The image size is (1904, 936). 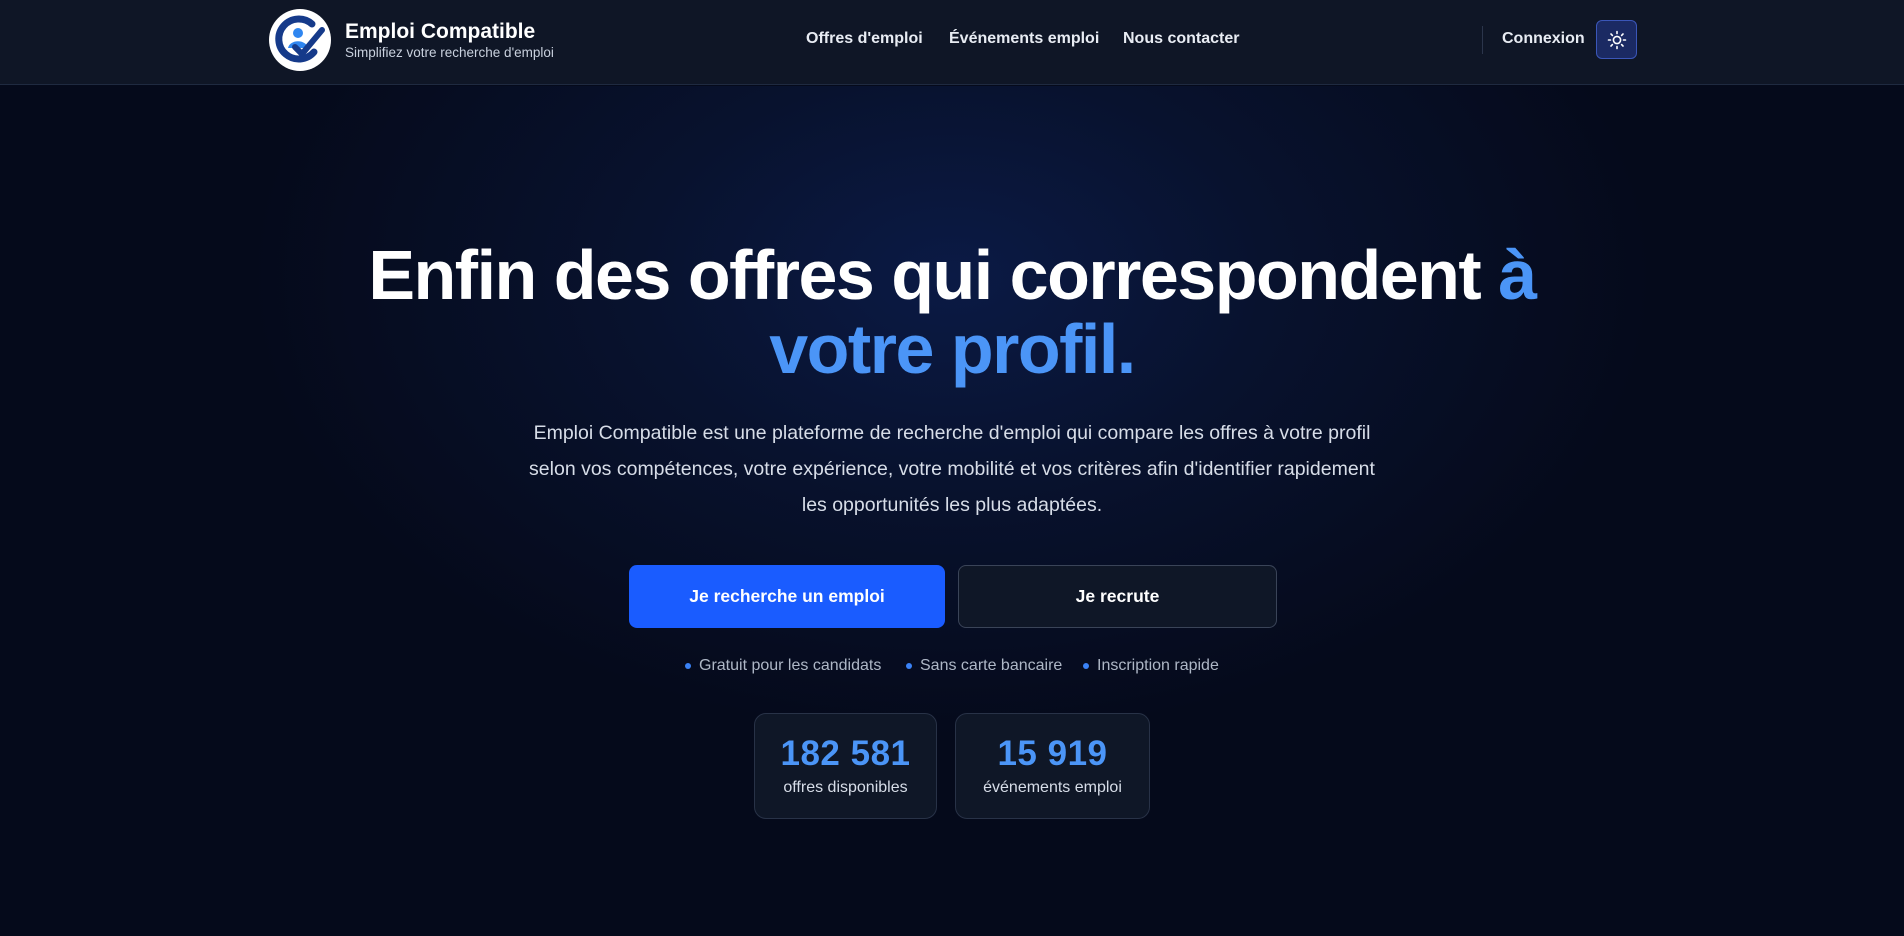 I want to click on sun-icon, so click(x=1616, y=39).